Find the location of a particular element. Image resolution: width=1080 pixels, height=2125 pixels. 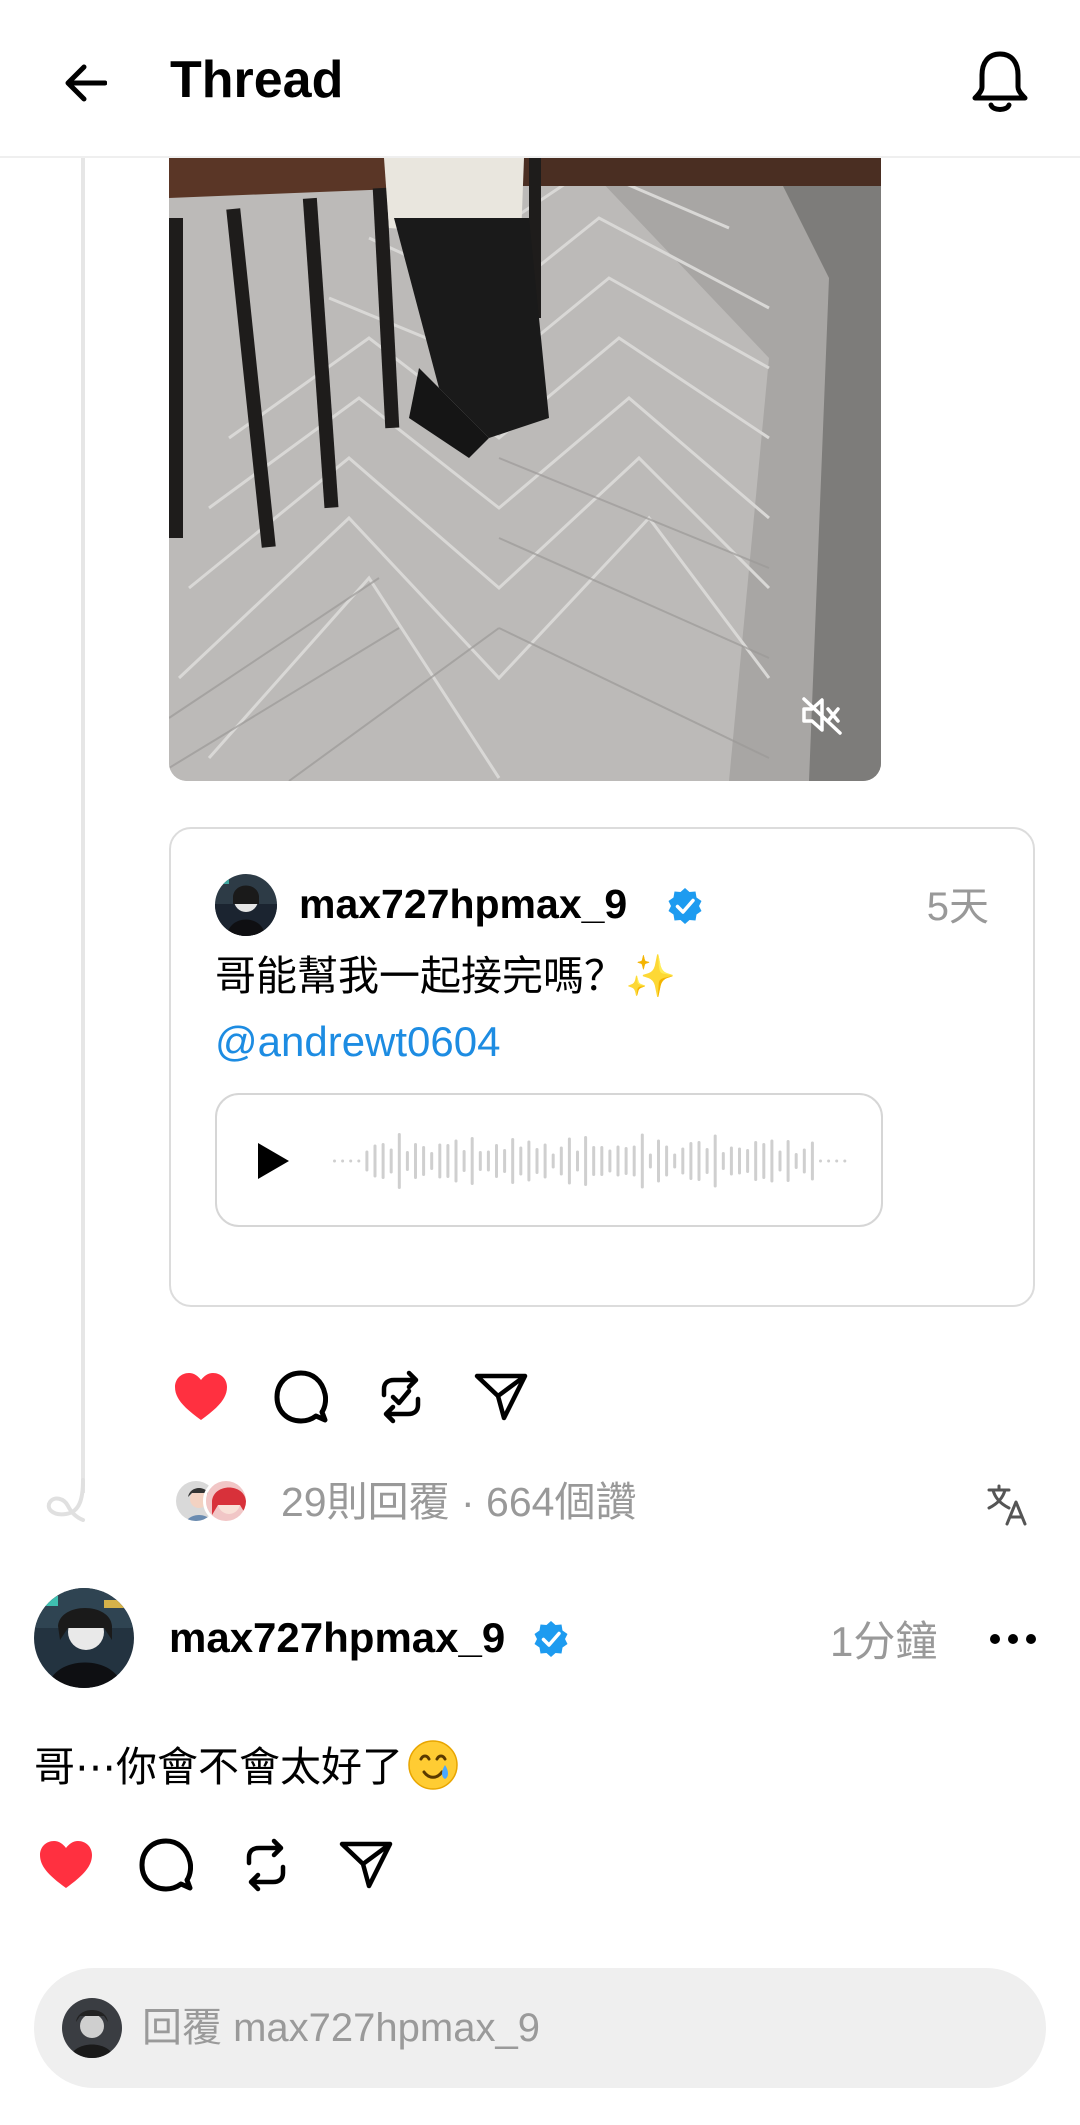

page-title: Thread is located at coordinates (257, 80).